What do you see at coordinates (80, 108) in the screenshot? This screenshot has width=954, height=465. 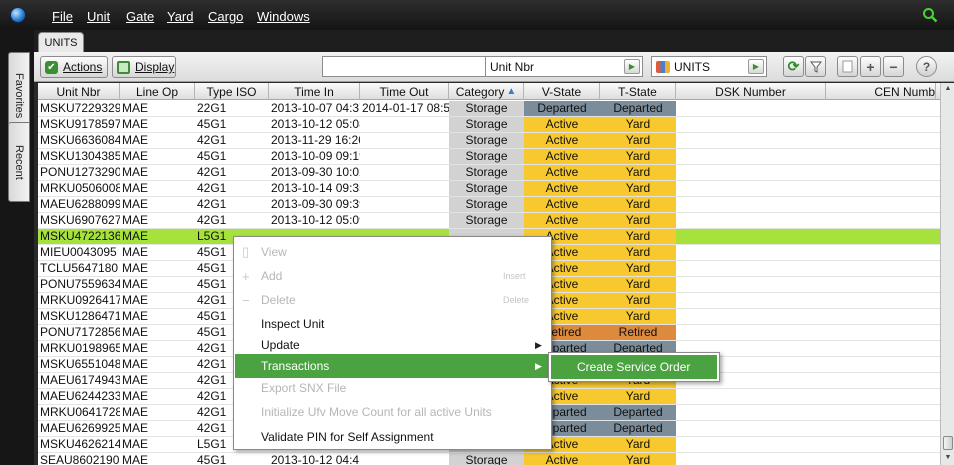 I see `cell-unit-nbr: MSKU7229329` at bounding box center [80, 108].